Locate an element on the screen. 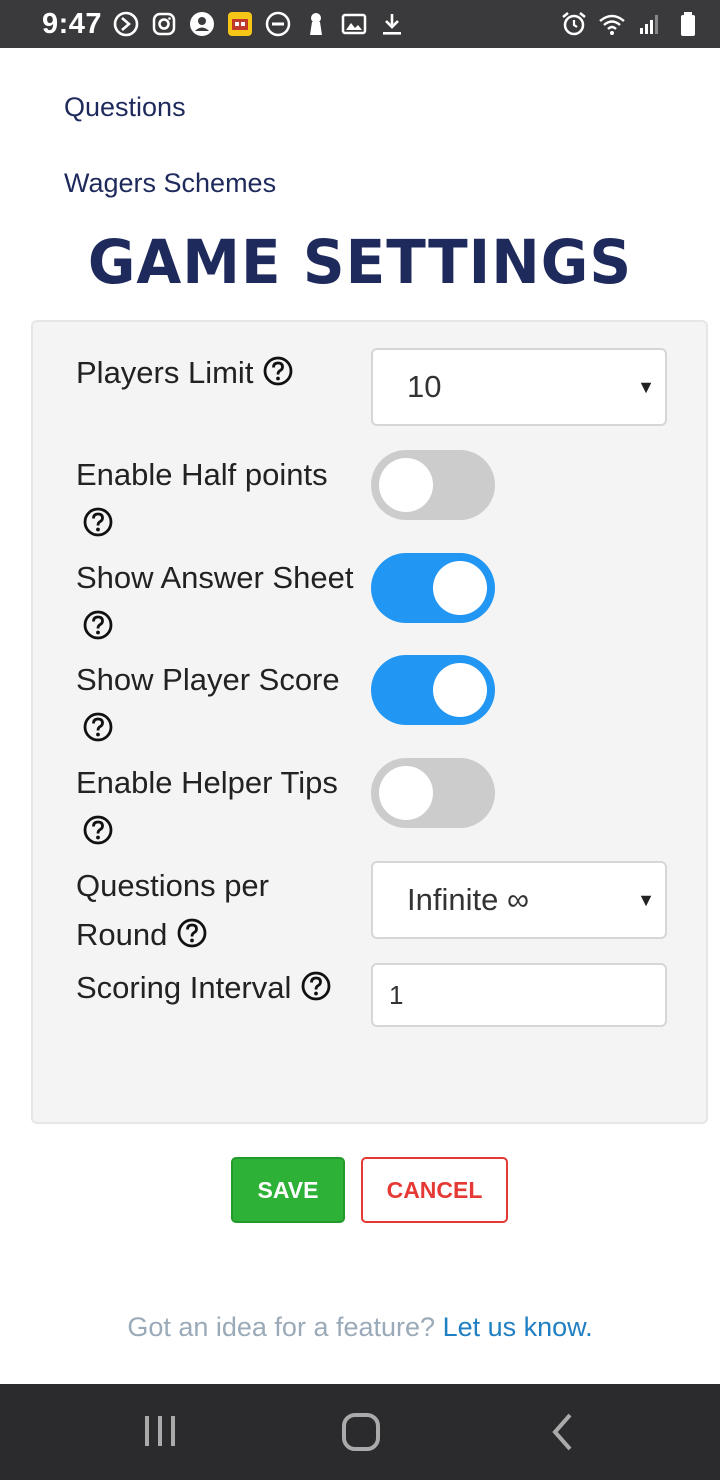 This screenshot has height=1480, width=720. home-button is located at coordinates (361, 1432).